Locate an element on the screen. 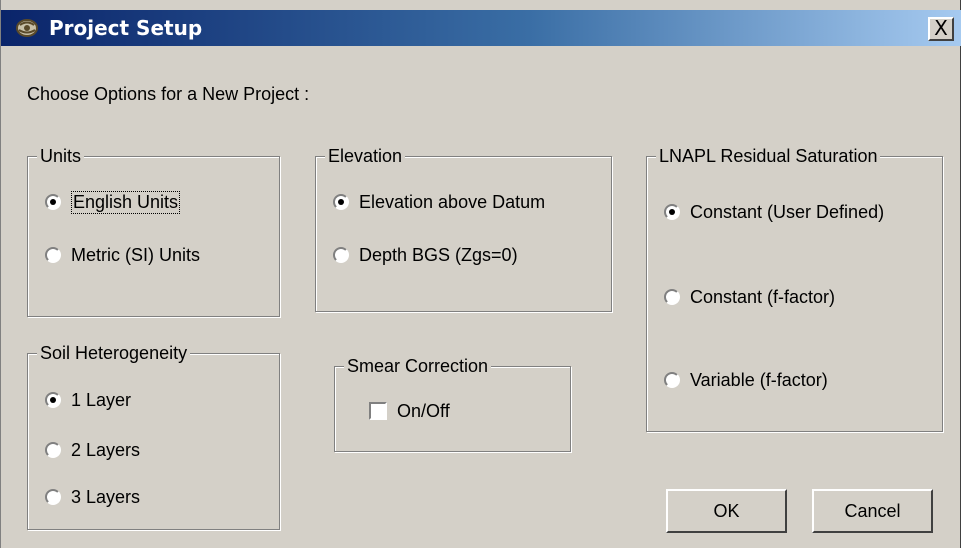  radio-label: 3 Layers is located at coordinates (106, 496).